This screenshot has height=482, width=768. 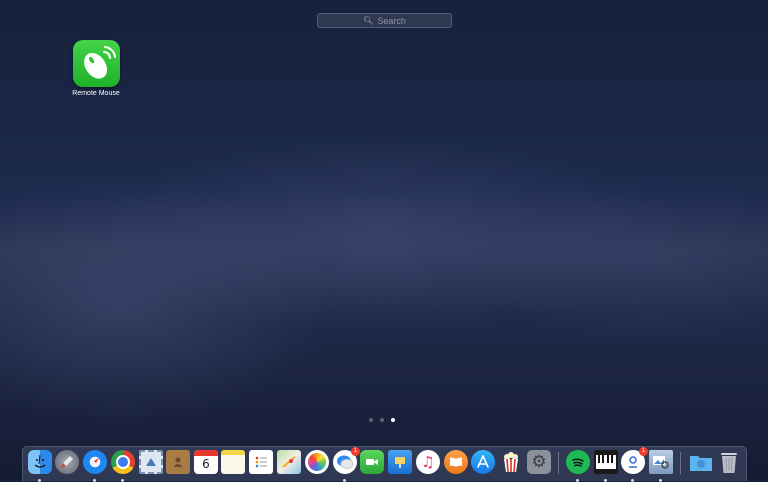 I want to click on notes-icon, so click(x=233, y=462).